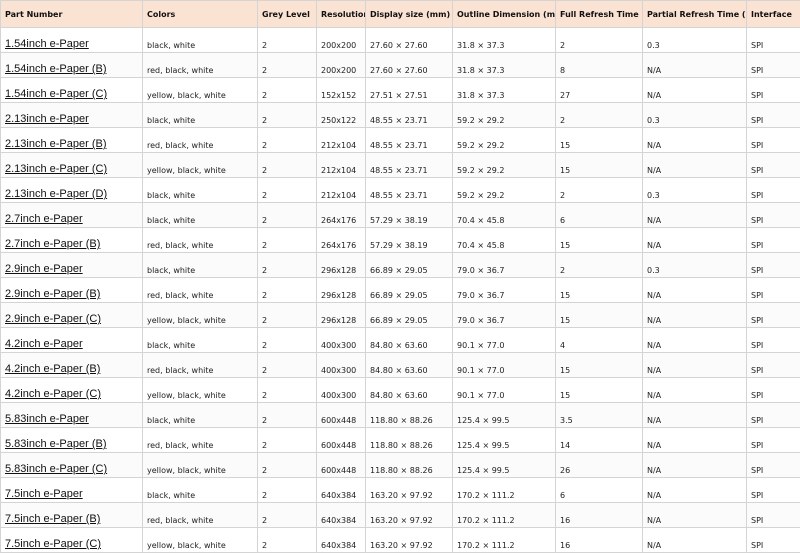  I want to click on part-number-cell: 1.54inch e-Paper, so click(72, 40).